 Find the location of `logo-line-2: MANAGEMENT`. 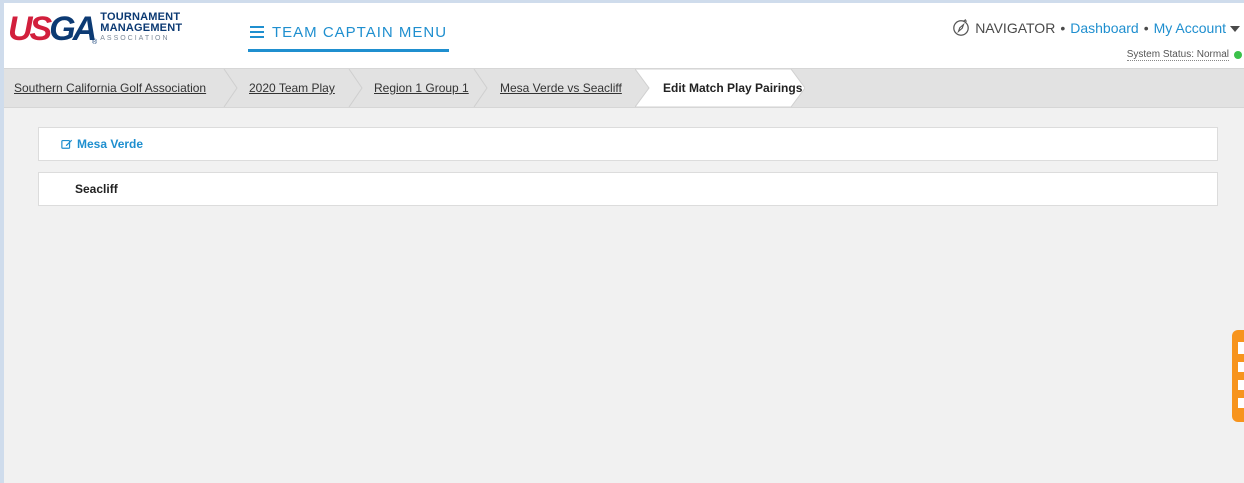

logo-line-2: MANAGEMENT is located at coordinates (141, 28).